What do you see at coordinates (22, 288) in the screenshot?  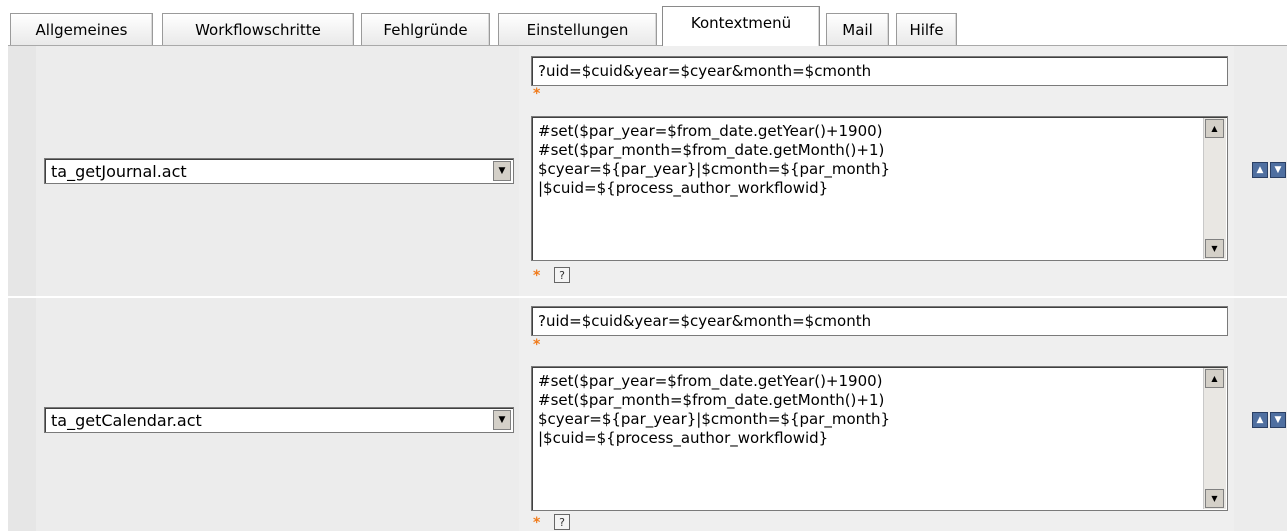 I see `row-gutter` at bounding box center [22, 288].